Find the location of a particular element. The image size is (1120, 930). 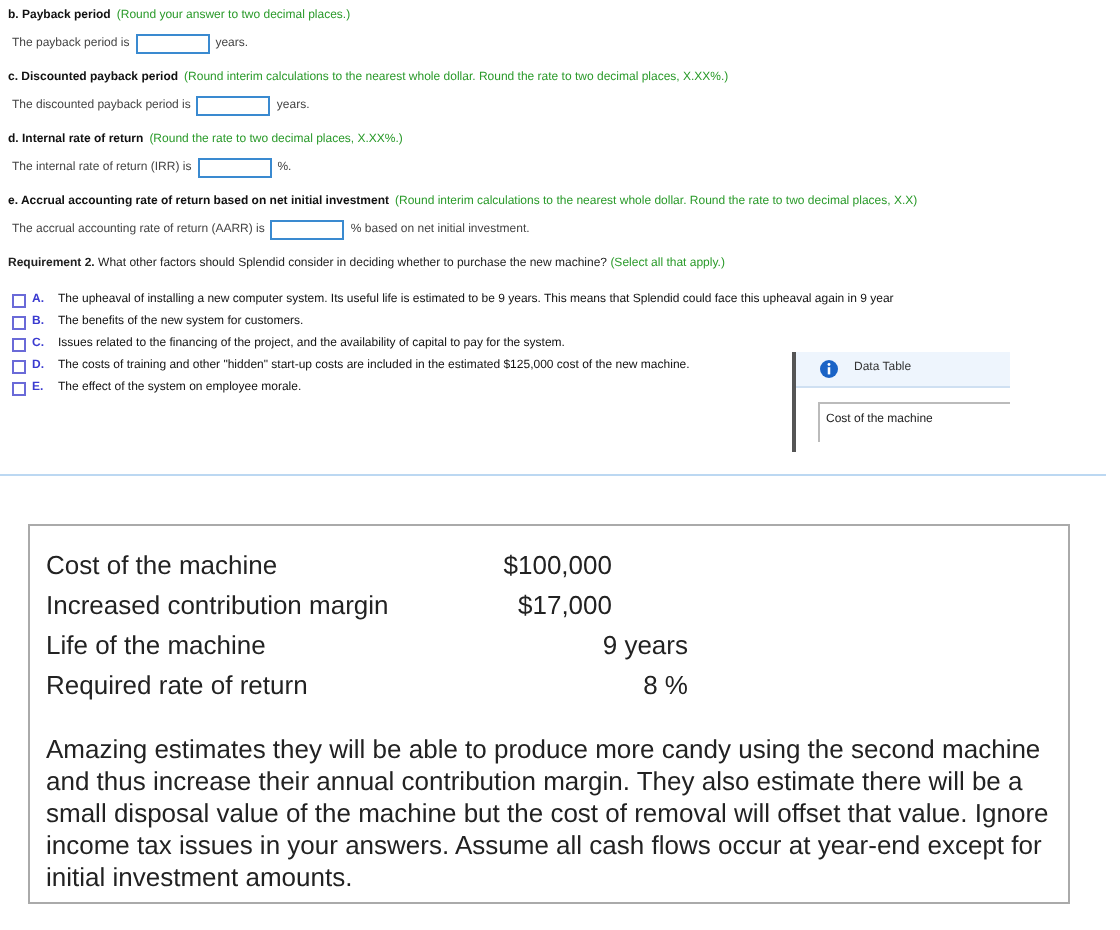

info-icon is located at coordinates (829, 369).